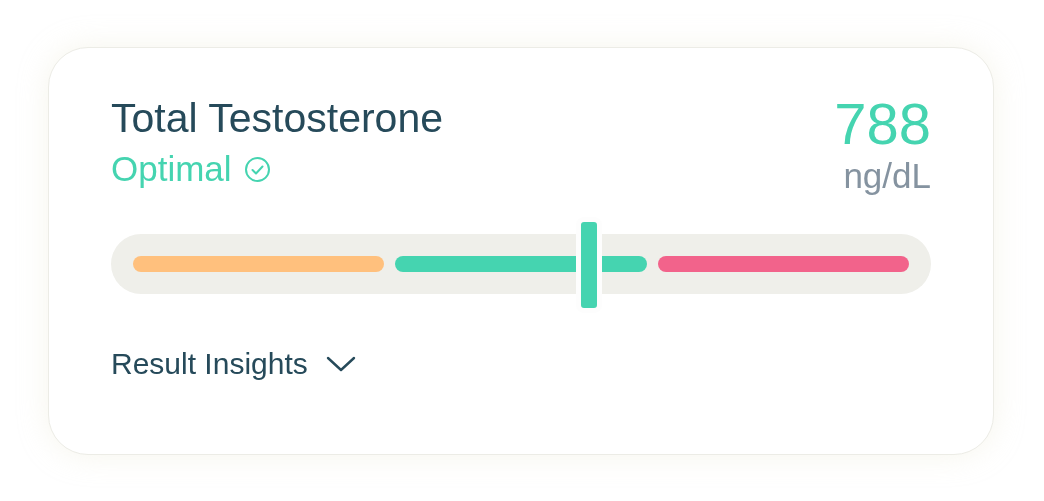 This screenshot has height=501, width=1044. Describe the element at coordinates (171, 169) in the screenshot. I see `status-label: Optimal` at that location.